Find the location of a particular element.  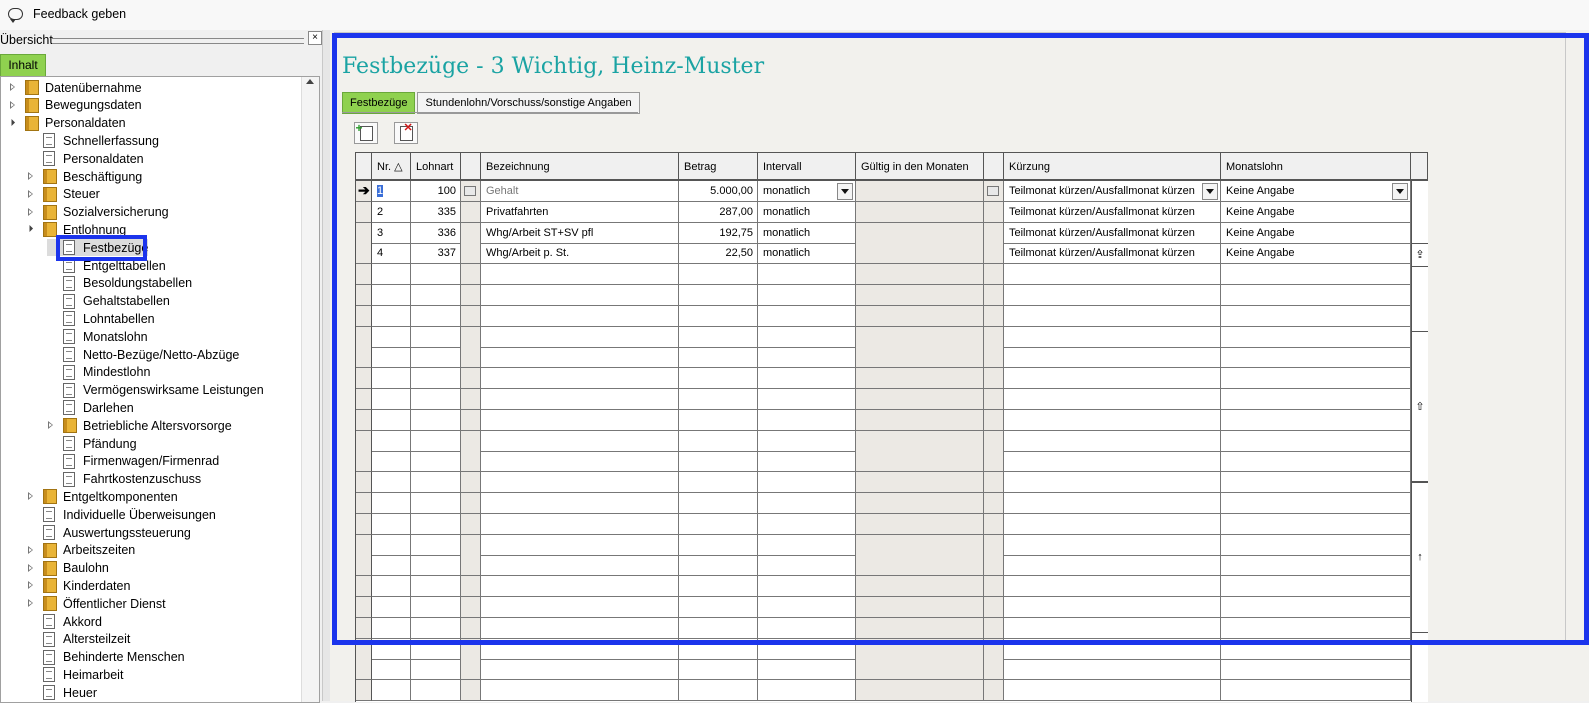

top-bar: Feedback geben is located at coordinates (794, 15).